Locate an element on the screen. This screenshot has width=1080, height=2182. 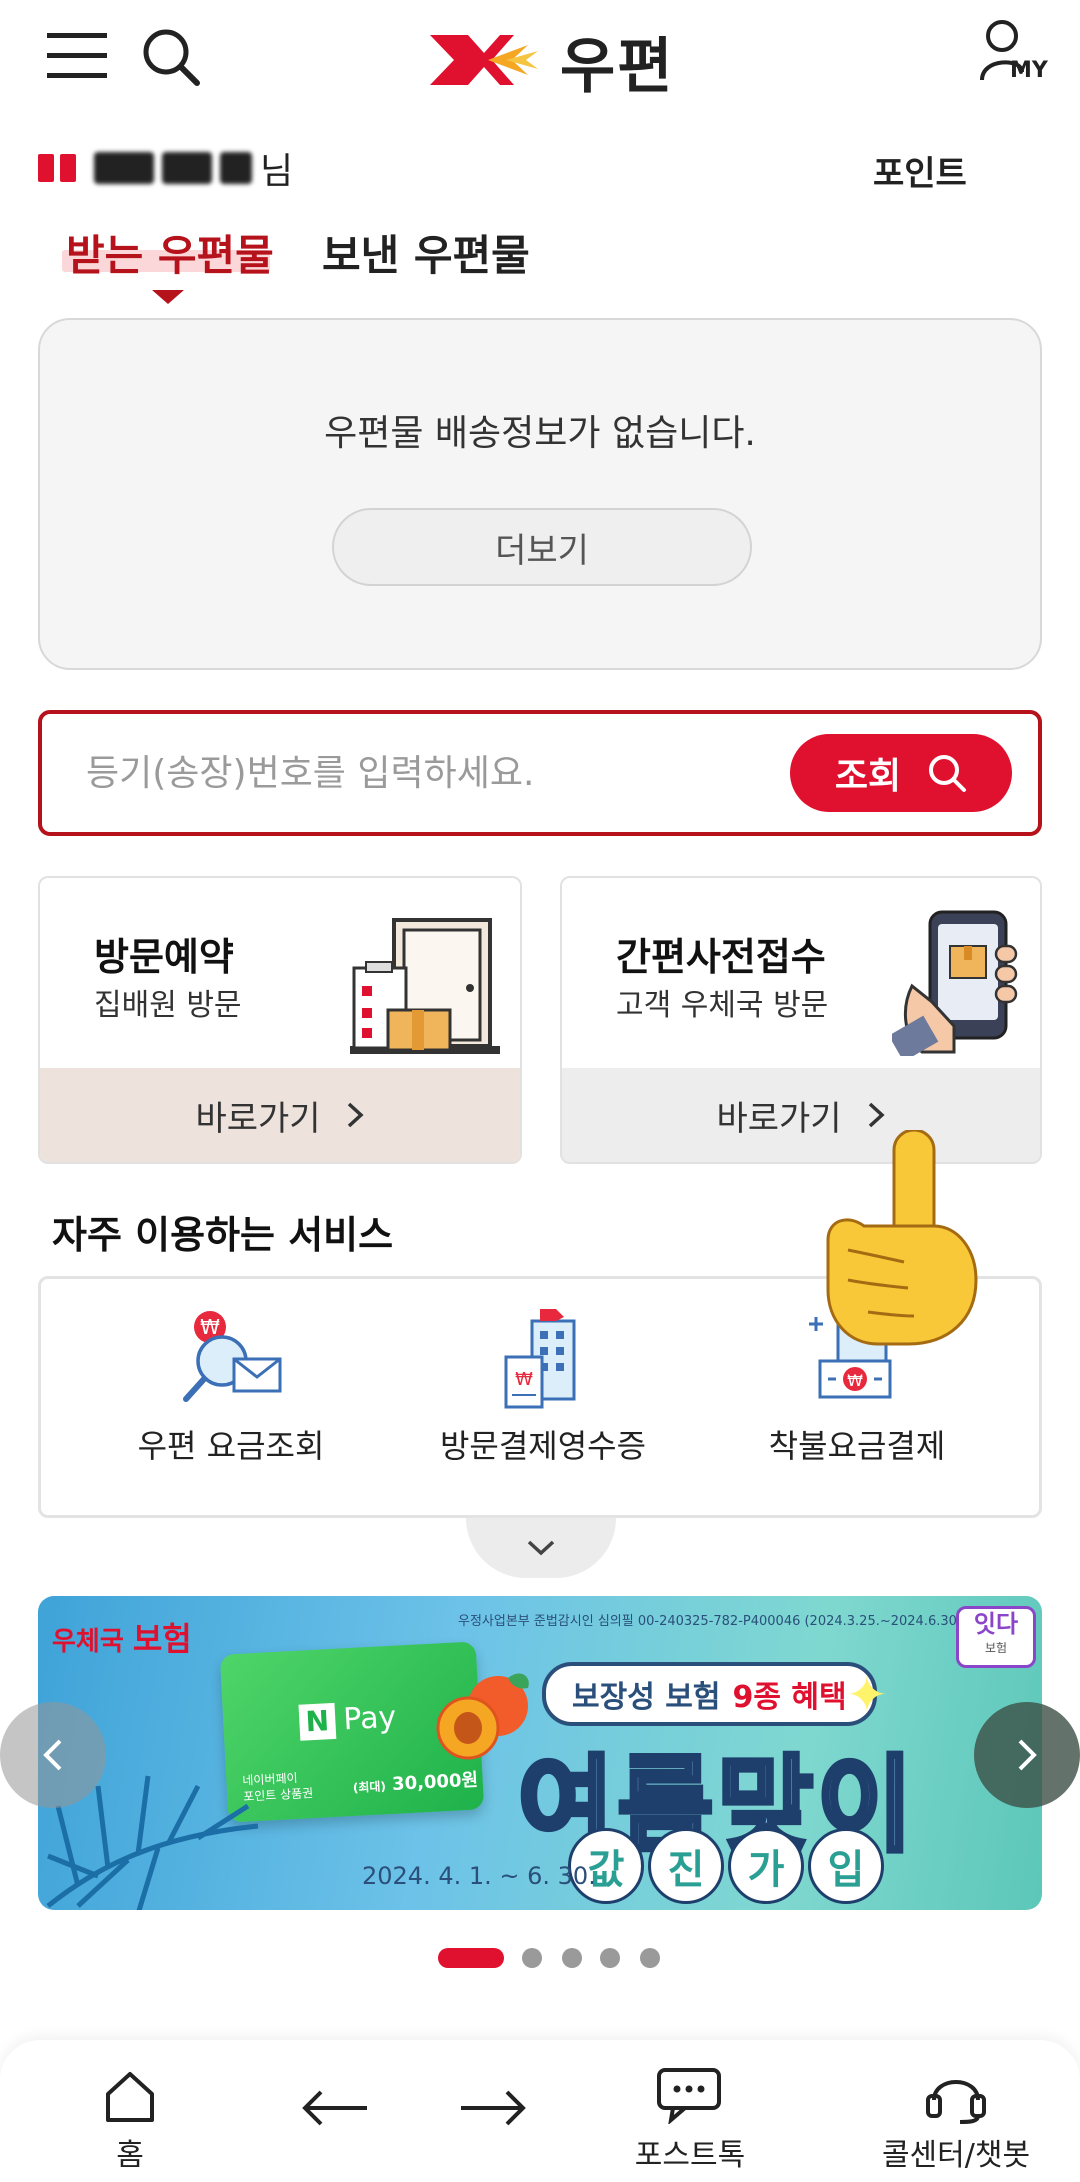
brand-text: 우체국 is located at coordinates (88, 1642).